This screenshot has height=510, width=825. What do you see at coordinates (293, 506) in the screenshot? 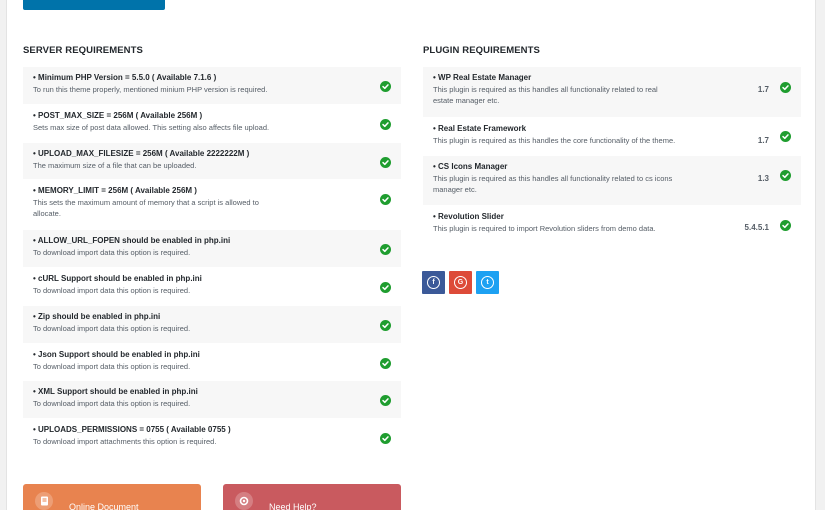
I see `need-help-label: Need Help?` at bounding box center [293, 506].